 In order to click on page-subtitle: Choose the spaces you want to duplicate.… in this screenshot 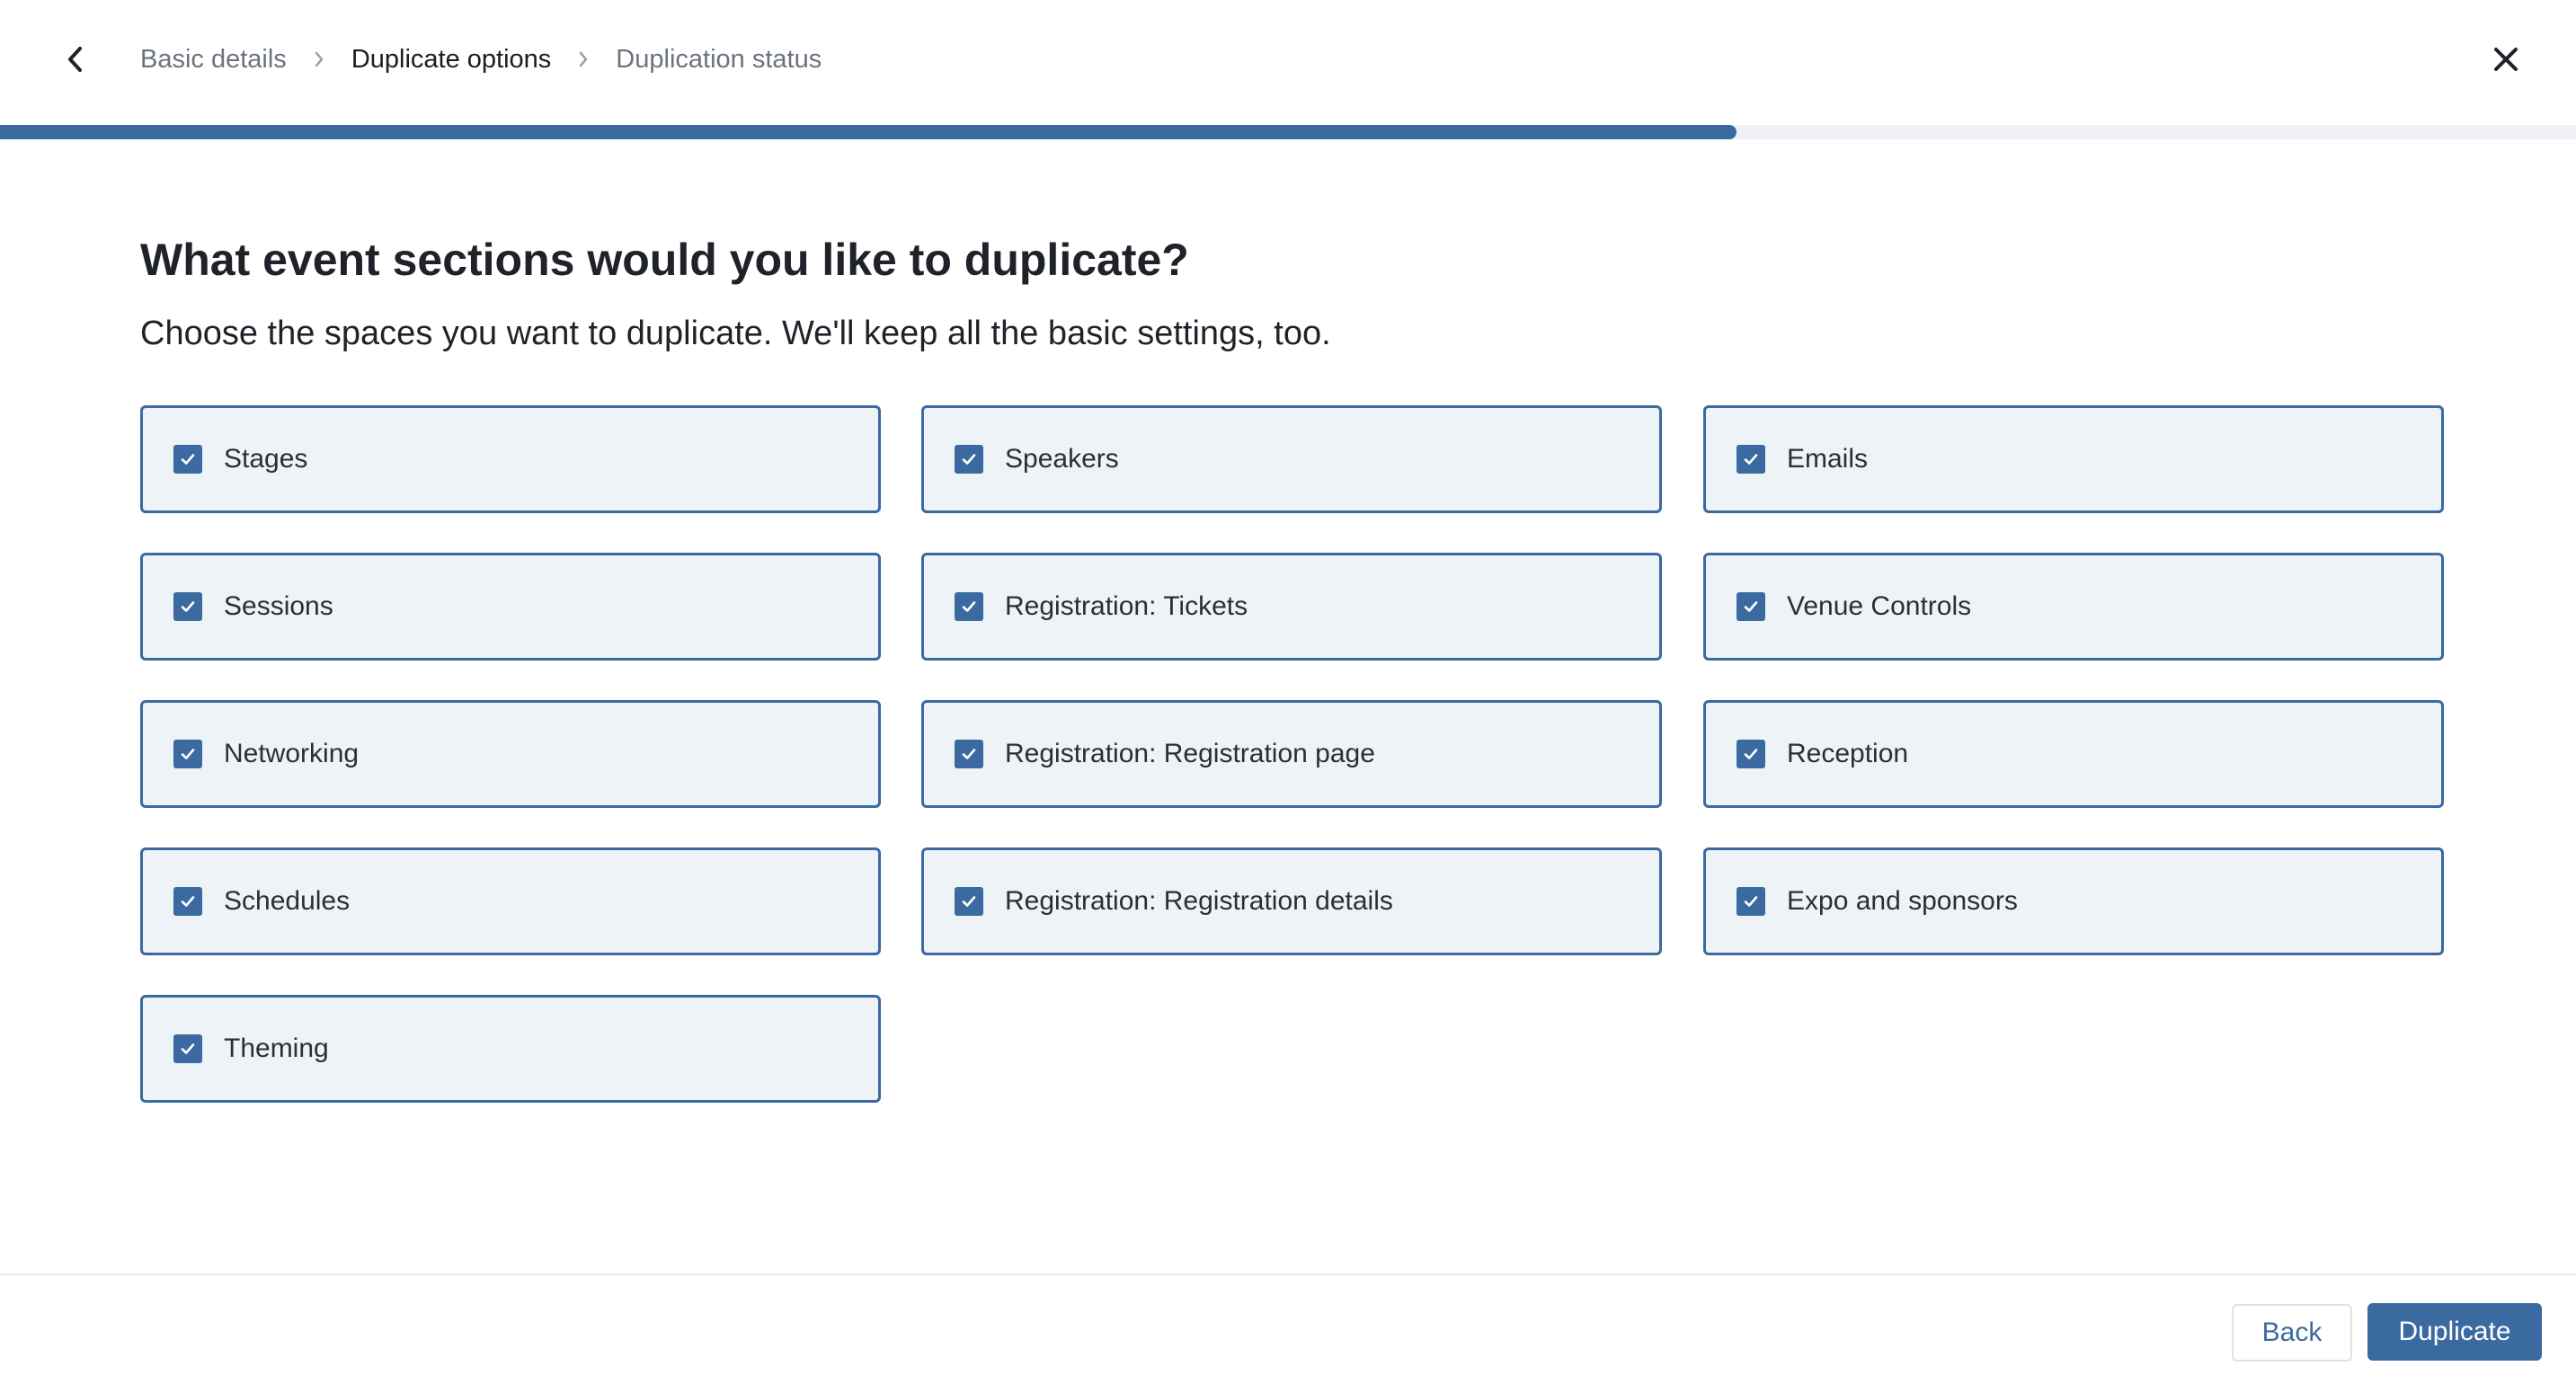, I will do `click(735, 333)`.